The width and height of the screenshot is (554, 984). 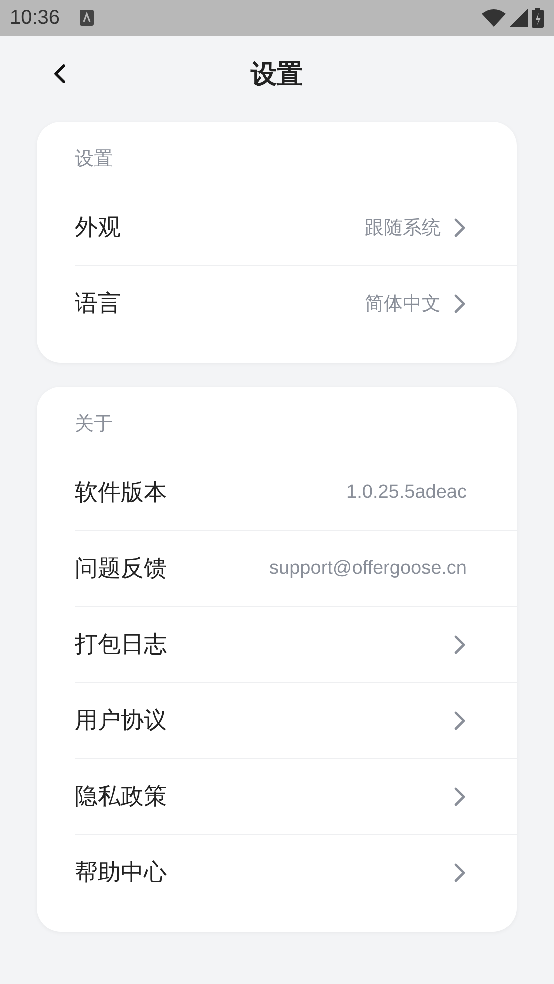 What do you see at coordinates (98, 304) in the screenshot?
I see `row-label: 语言` at bounding box center [98, 304].